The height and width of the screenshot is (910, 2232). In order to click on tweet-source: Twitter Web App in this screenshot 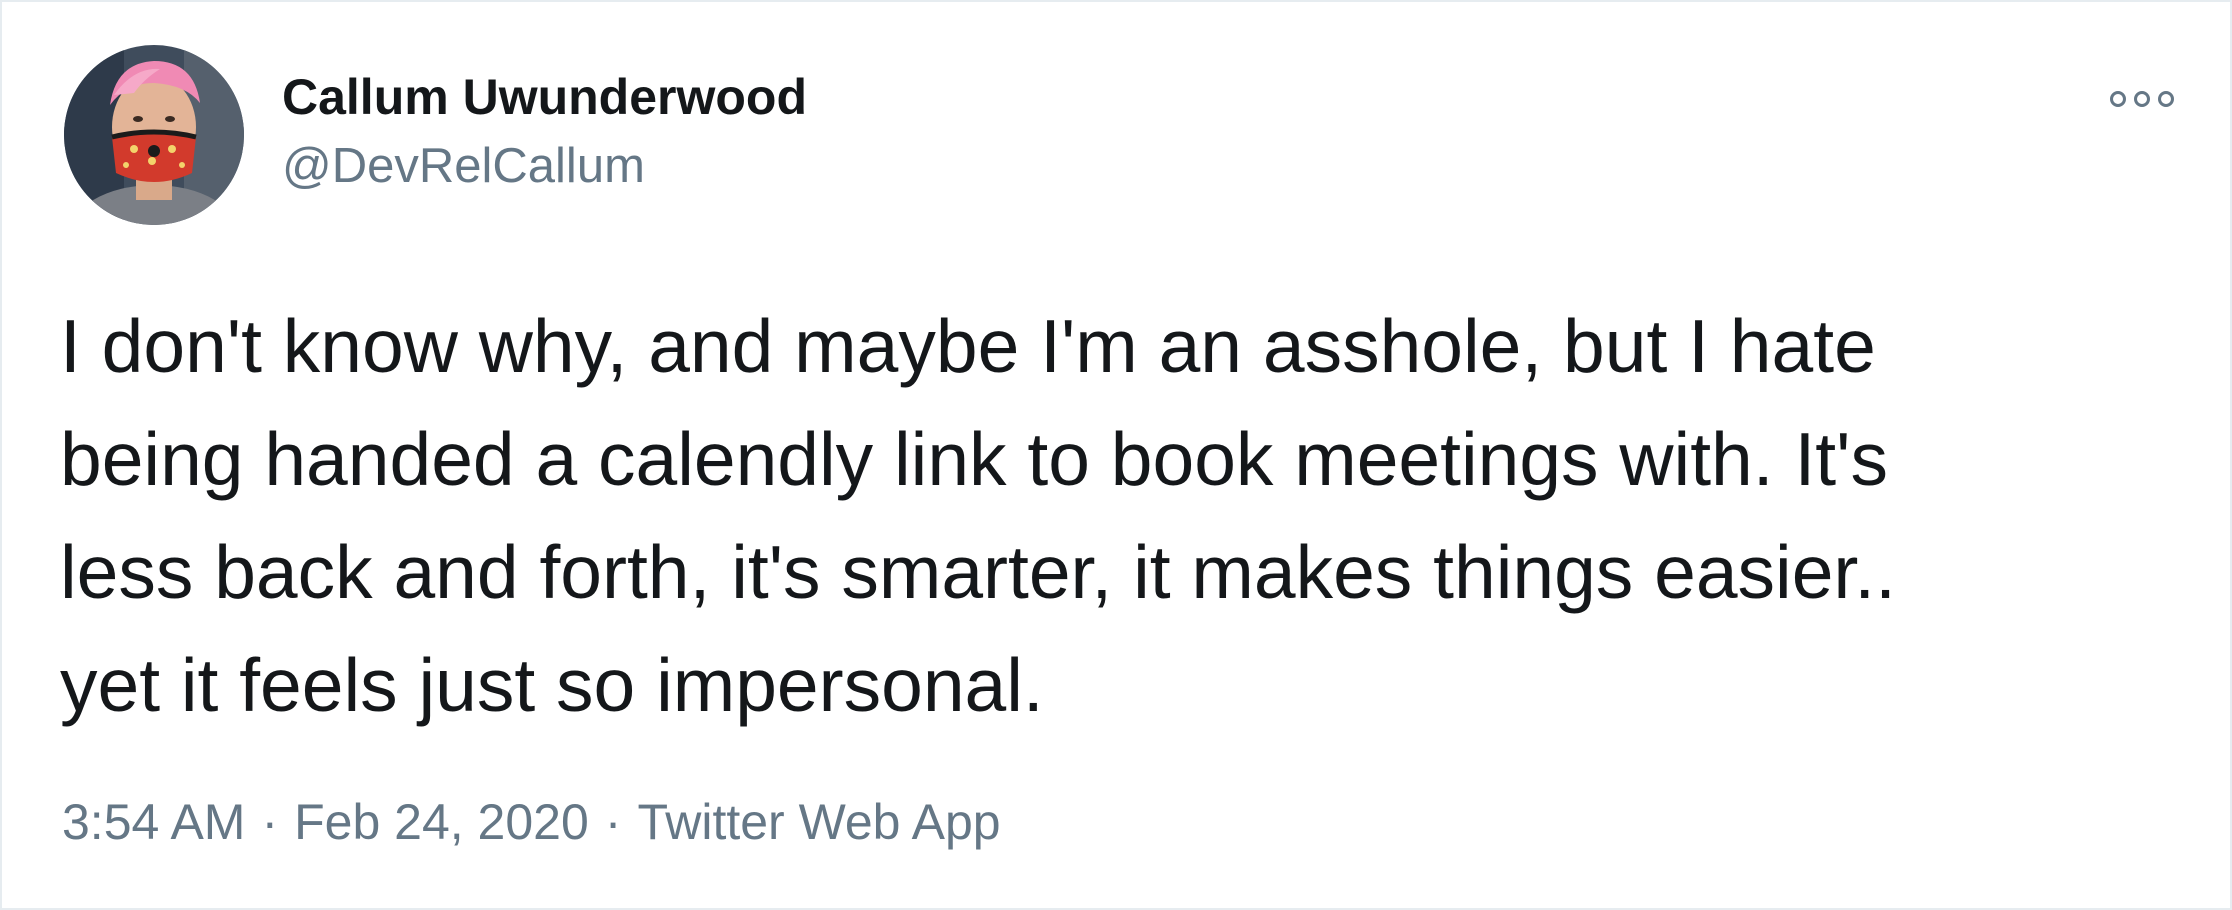, I will do `click(818, 822)`.